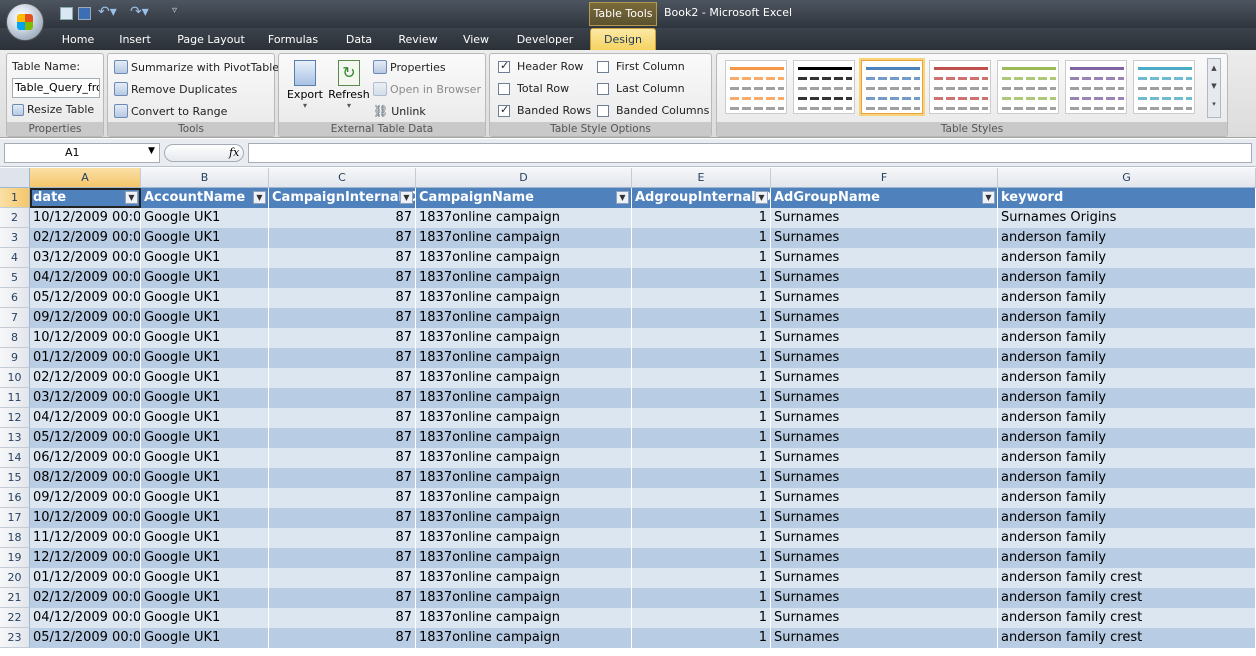 This screenshot has width=1256, height=656. What do you see at coordinates (85, 478) in the screenshot?
I see `table-cell: 08/12/2009 00:00` at bounding box center [85, 478].